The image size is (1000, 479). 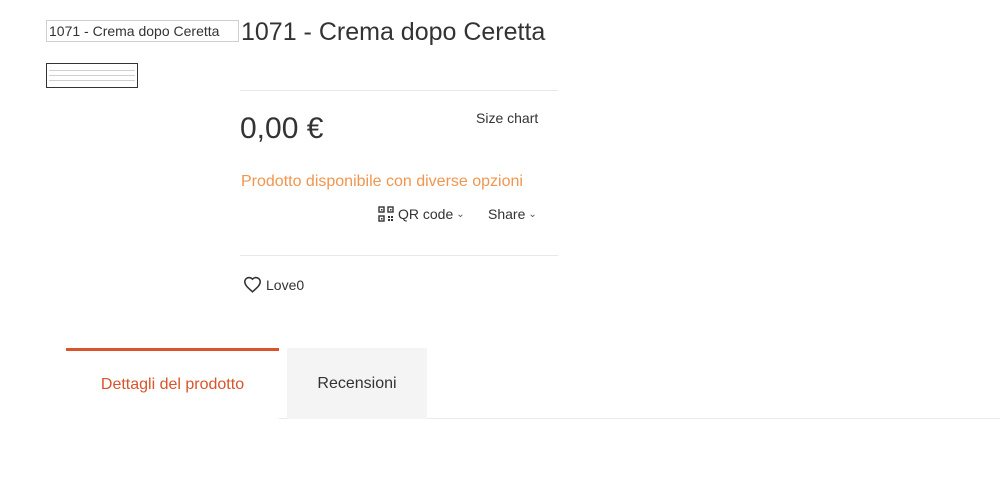 I want to click on size-chart-link: Size chart, so click(x=507, y=118).